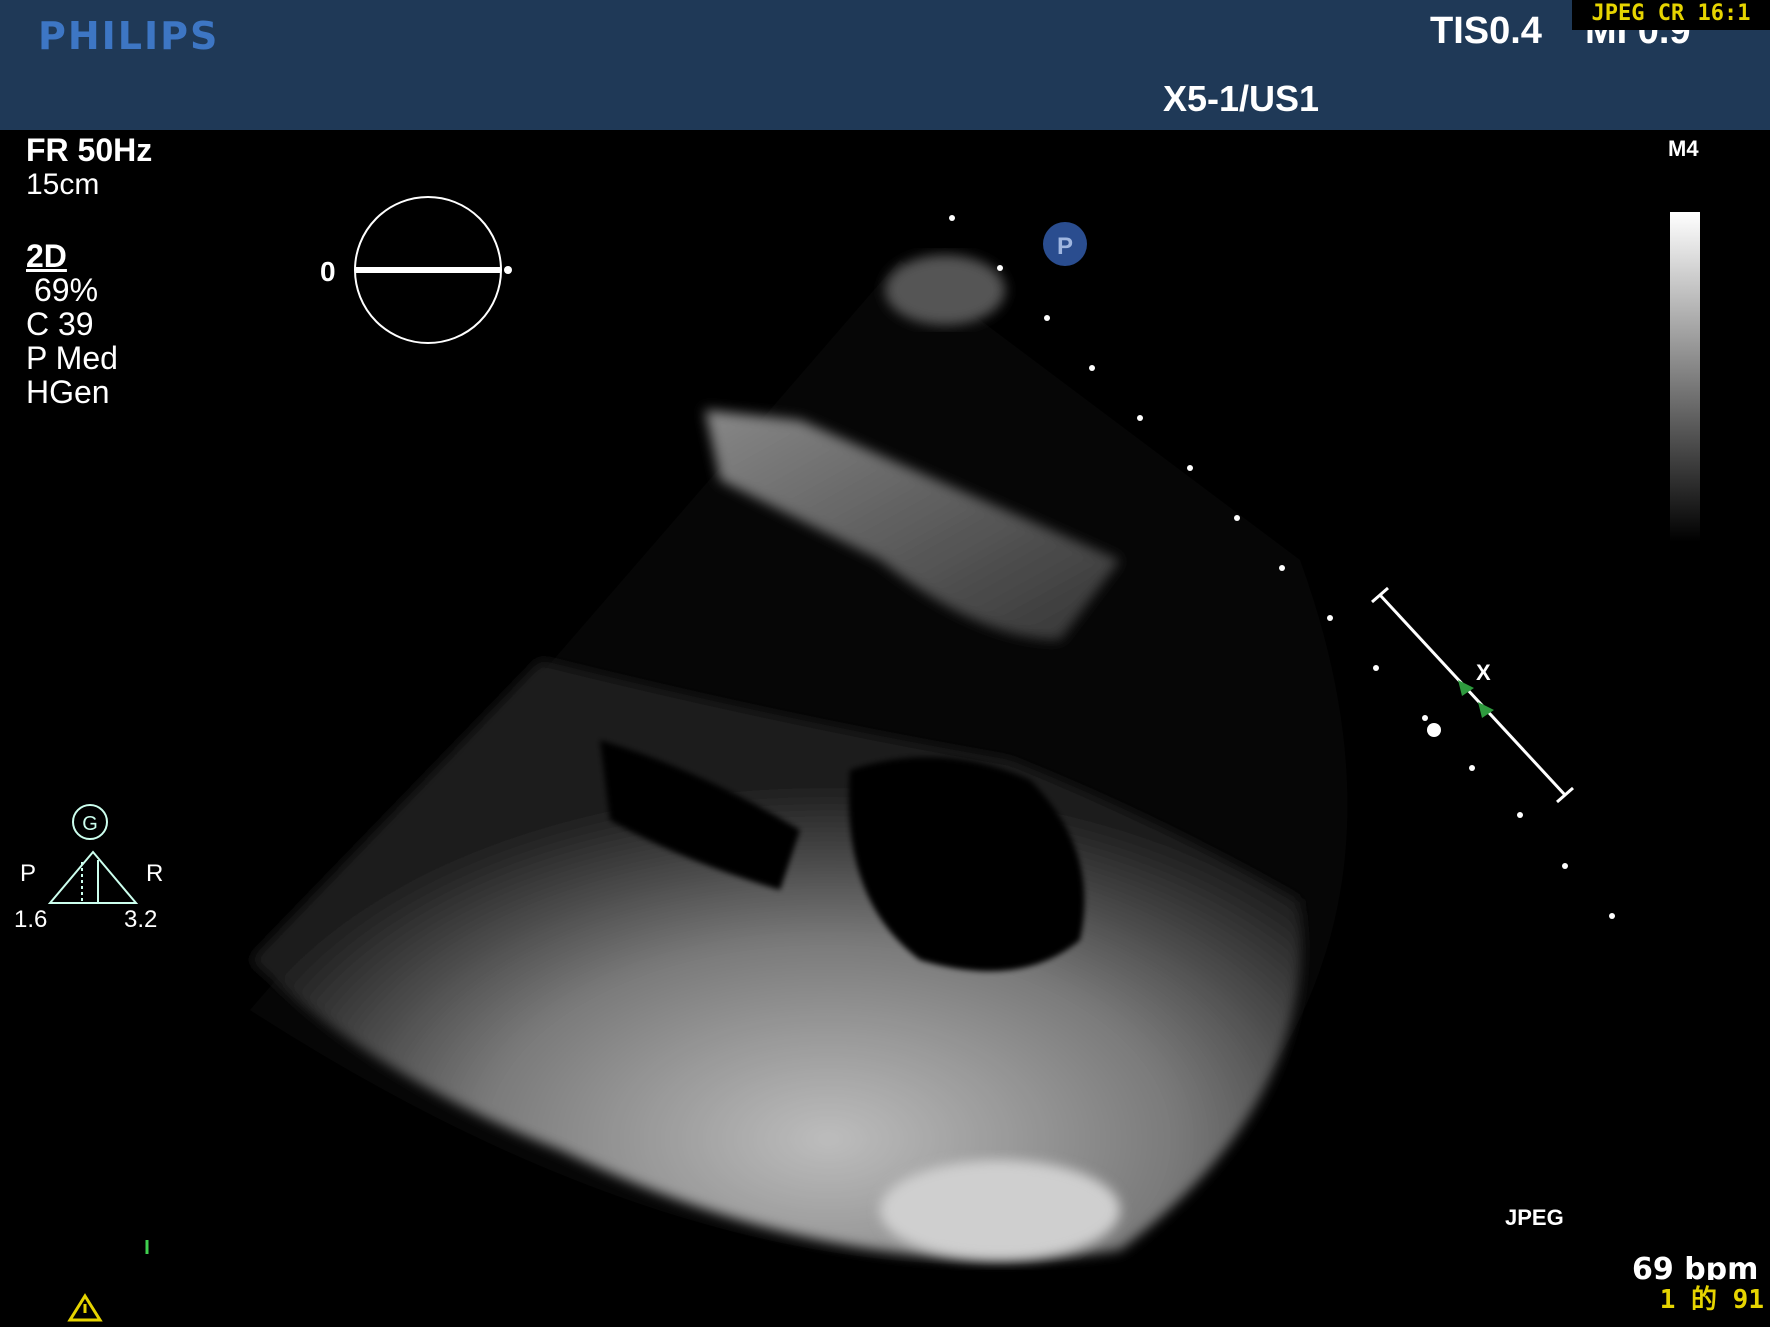 The width and height of the screenshot is (1770, 1327). I want to click on pr-indicator: G, so click(93, 854).